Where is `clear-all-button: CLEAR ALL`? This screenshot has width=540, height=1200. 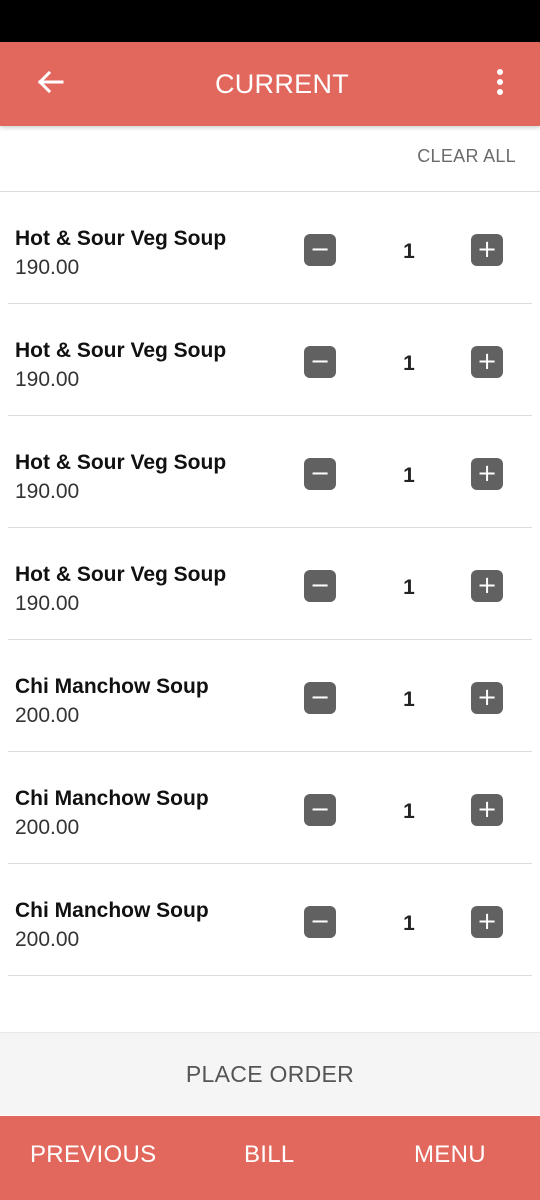
clear-all-button: CLEAR ALL is located at coordinates (466, 156).